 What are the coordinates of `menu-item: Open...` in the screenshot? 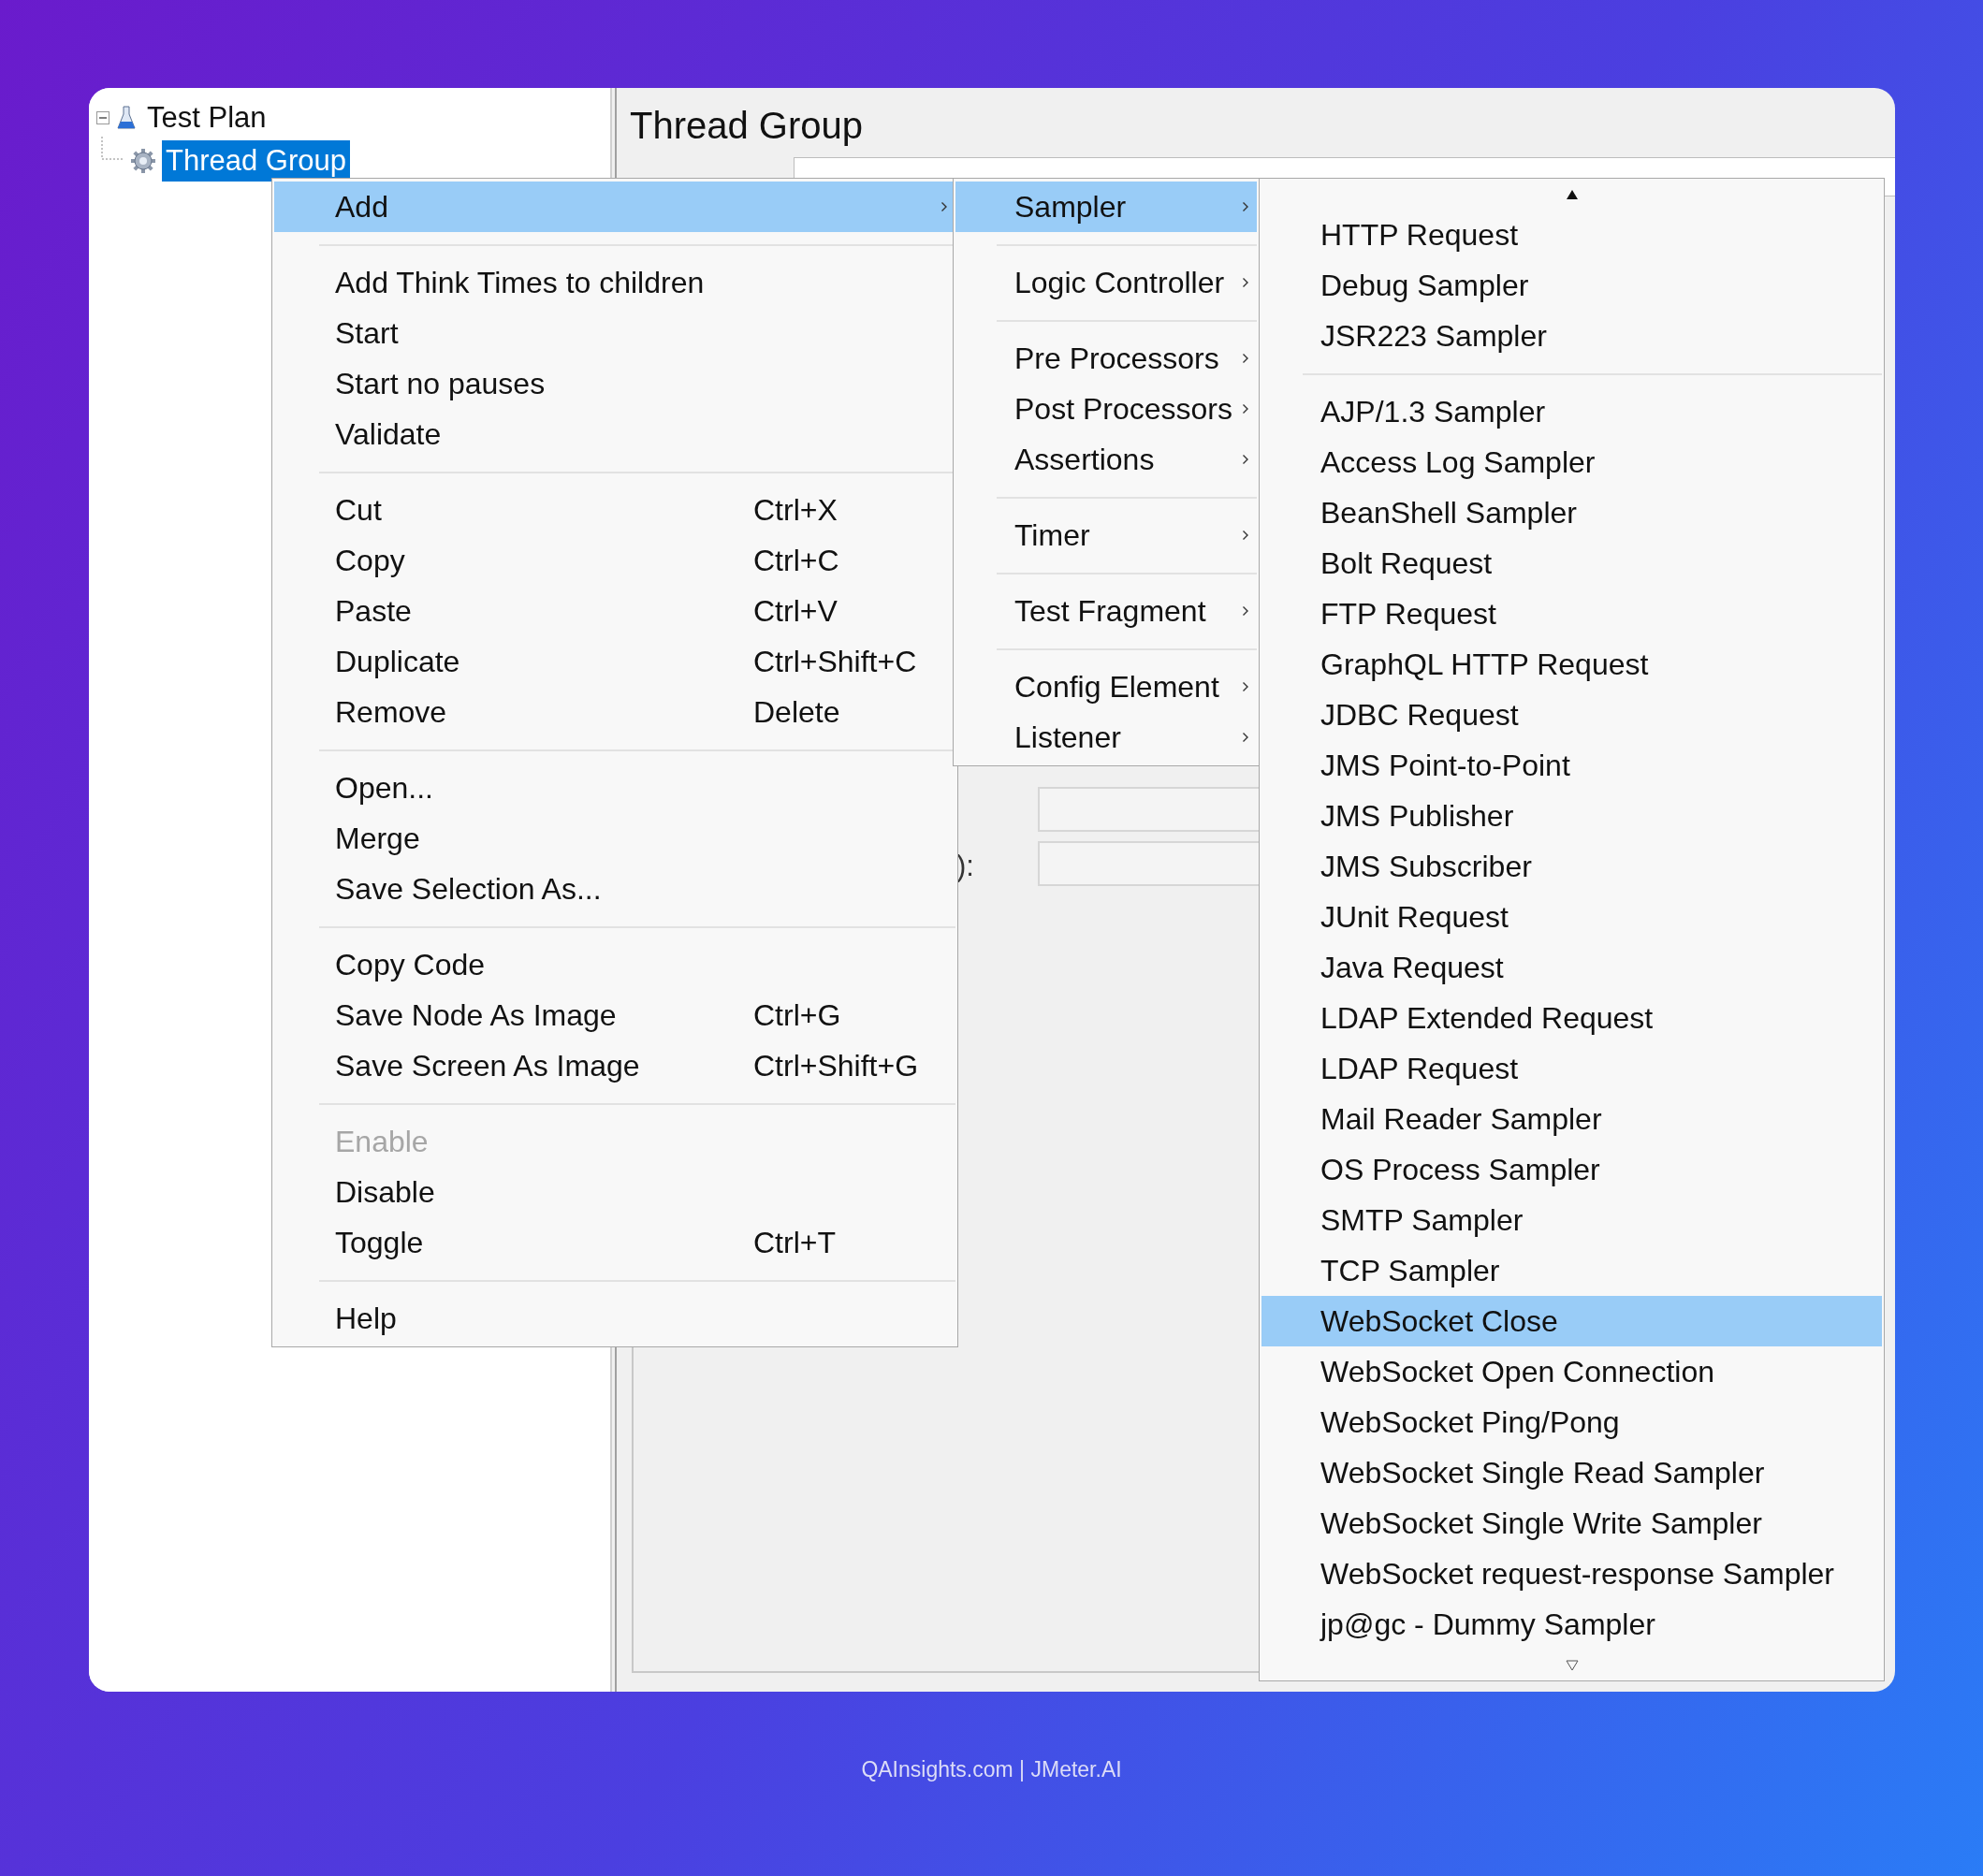 It's located at (614, 788).